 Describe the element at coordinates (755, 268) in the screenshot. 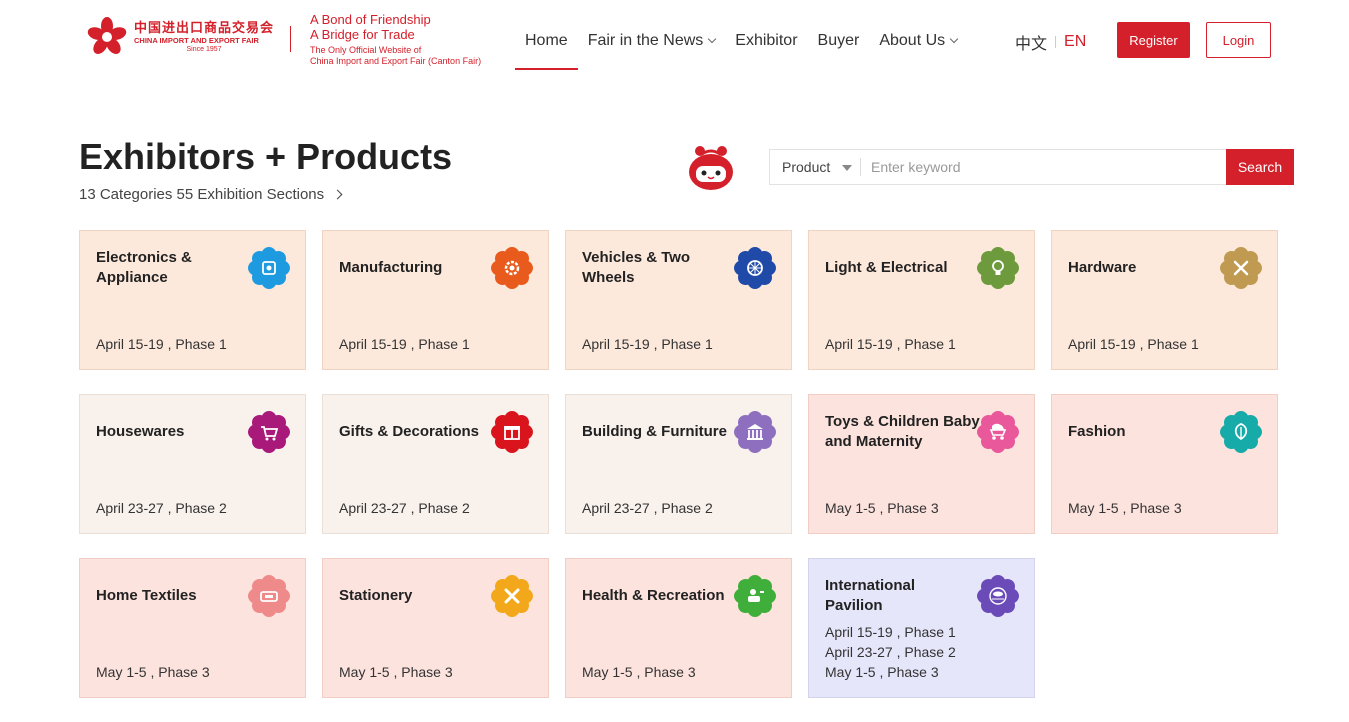

I see `wheel-icon` at that location.